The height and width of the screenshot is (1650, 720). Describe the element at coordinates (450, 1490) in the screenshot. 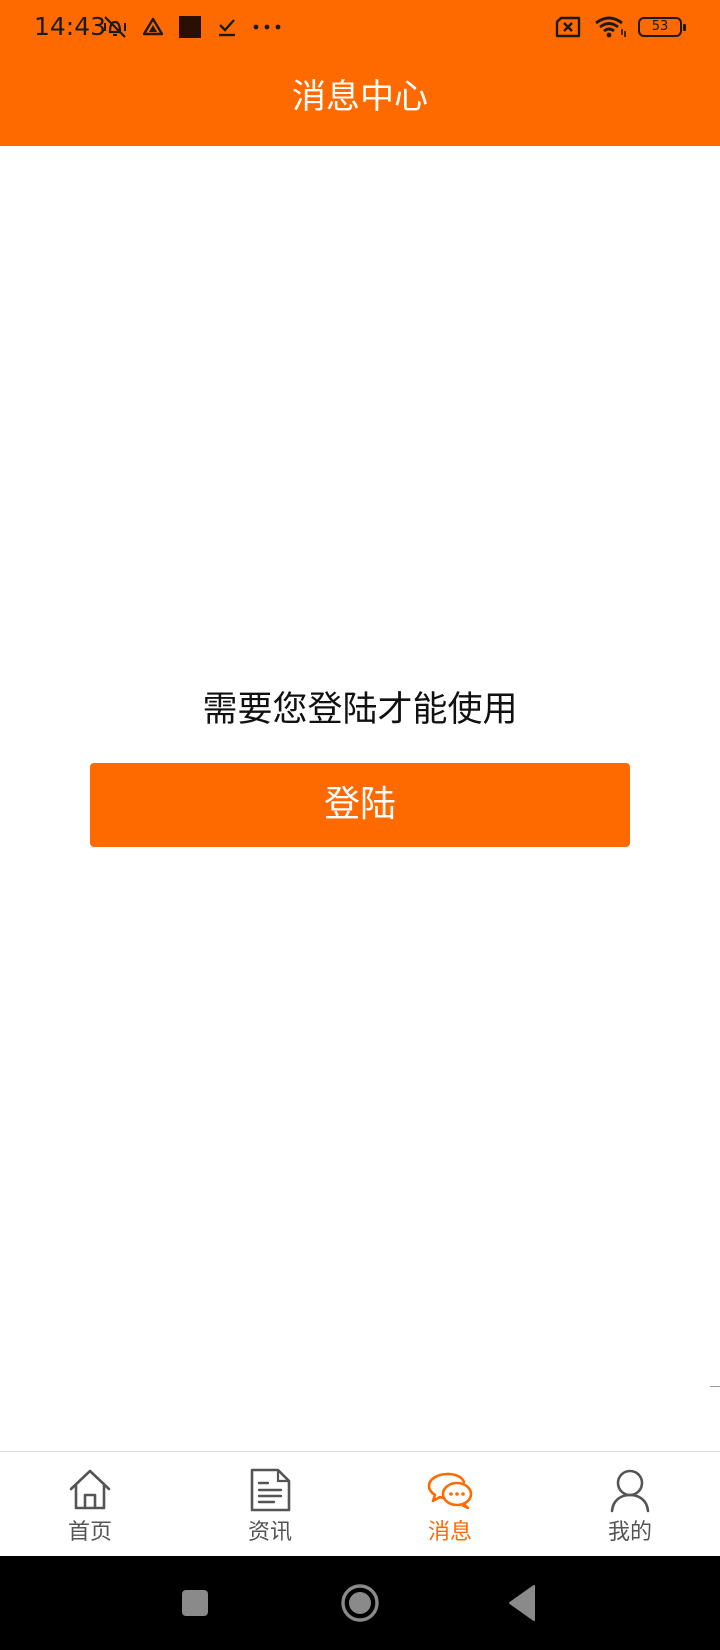

I see `chat-bubbles-icon` at that location.